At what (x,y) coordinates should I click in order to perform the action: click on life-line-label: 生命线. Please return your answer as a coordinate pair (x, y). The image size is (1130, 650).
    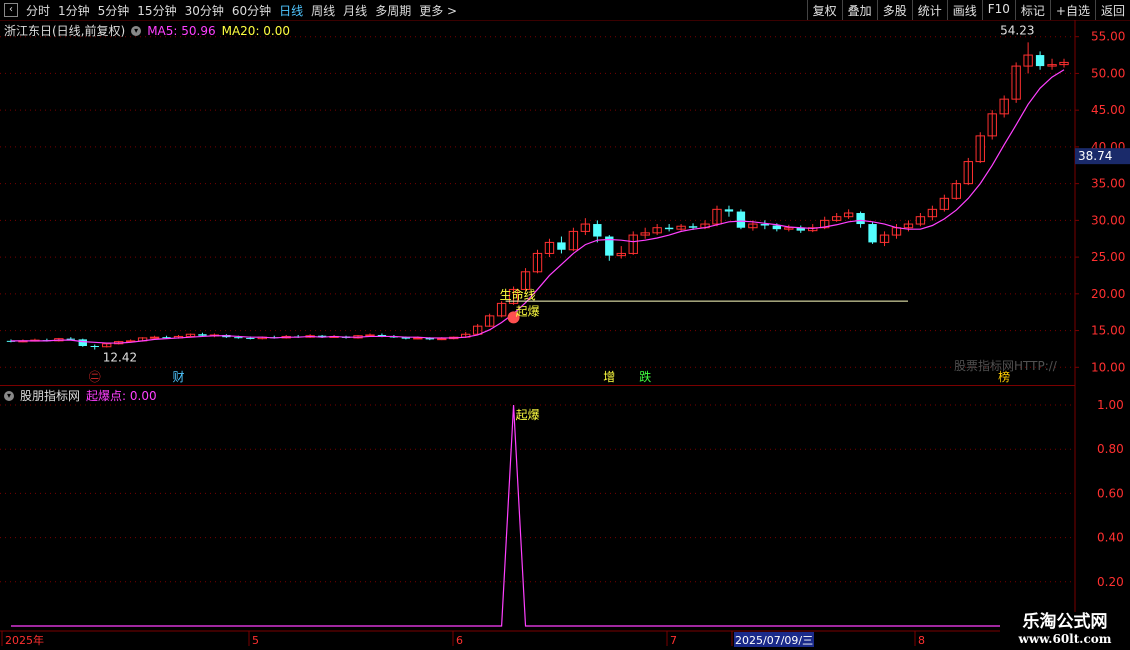
    Looking at the image, I should click on (518, 294).